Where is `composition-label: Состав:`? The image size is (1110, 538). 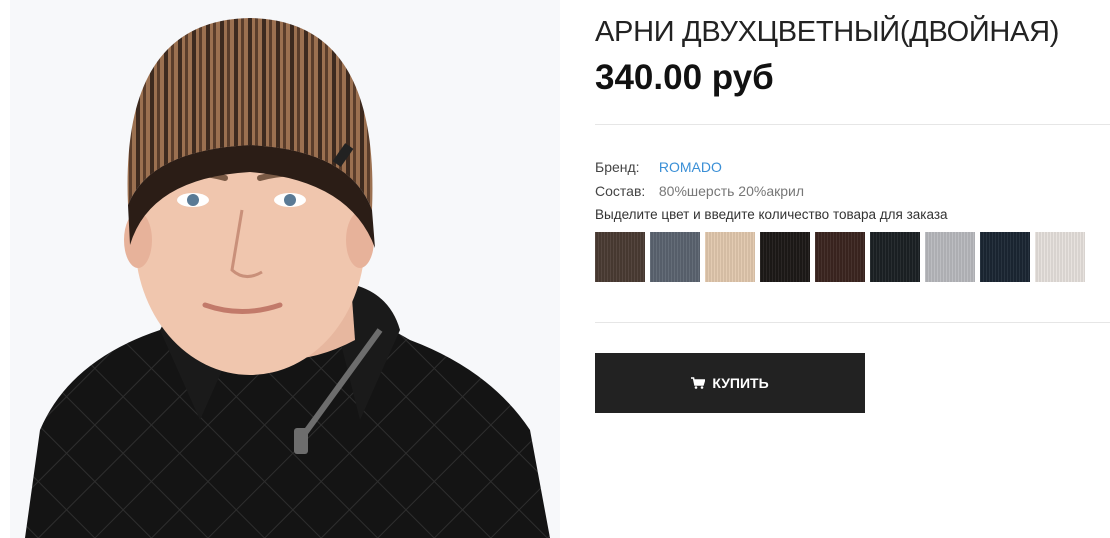
composition-label: Состав: is located at coordinates (620, 191).